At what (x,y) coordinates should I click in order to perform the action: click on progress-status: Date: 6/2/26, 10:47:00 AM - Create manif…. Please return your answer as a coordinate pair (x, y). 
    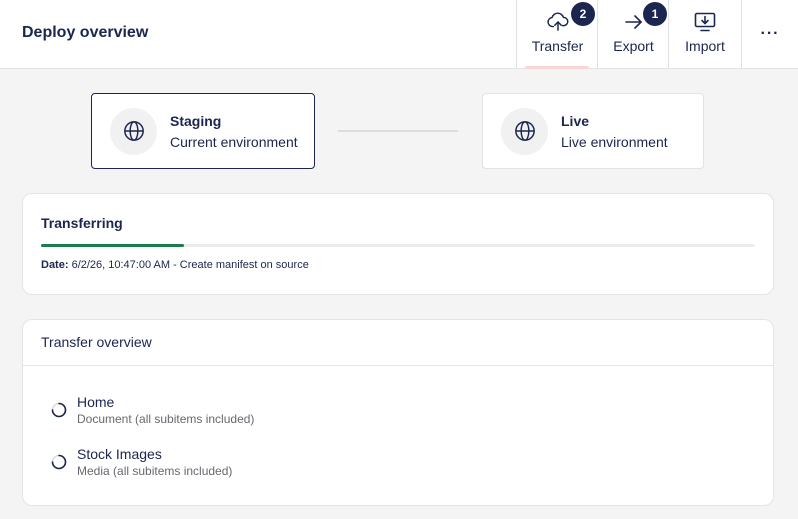
    Looking at the image, I should click on (175, 265).